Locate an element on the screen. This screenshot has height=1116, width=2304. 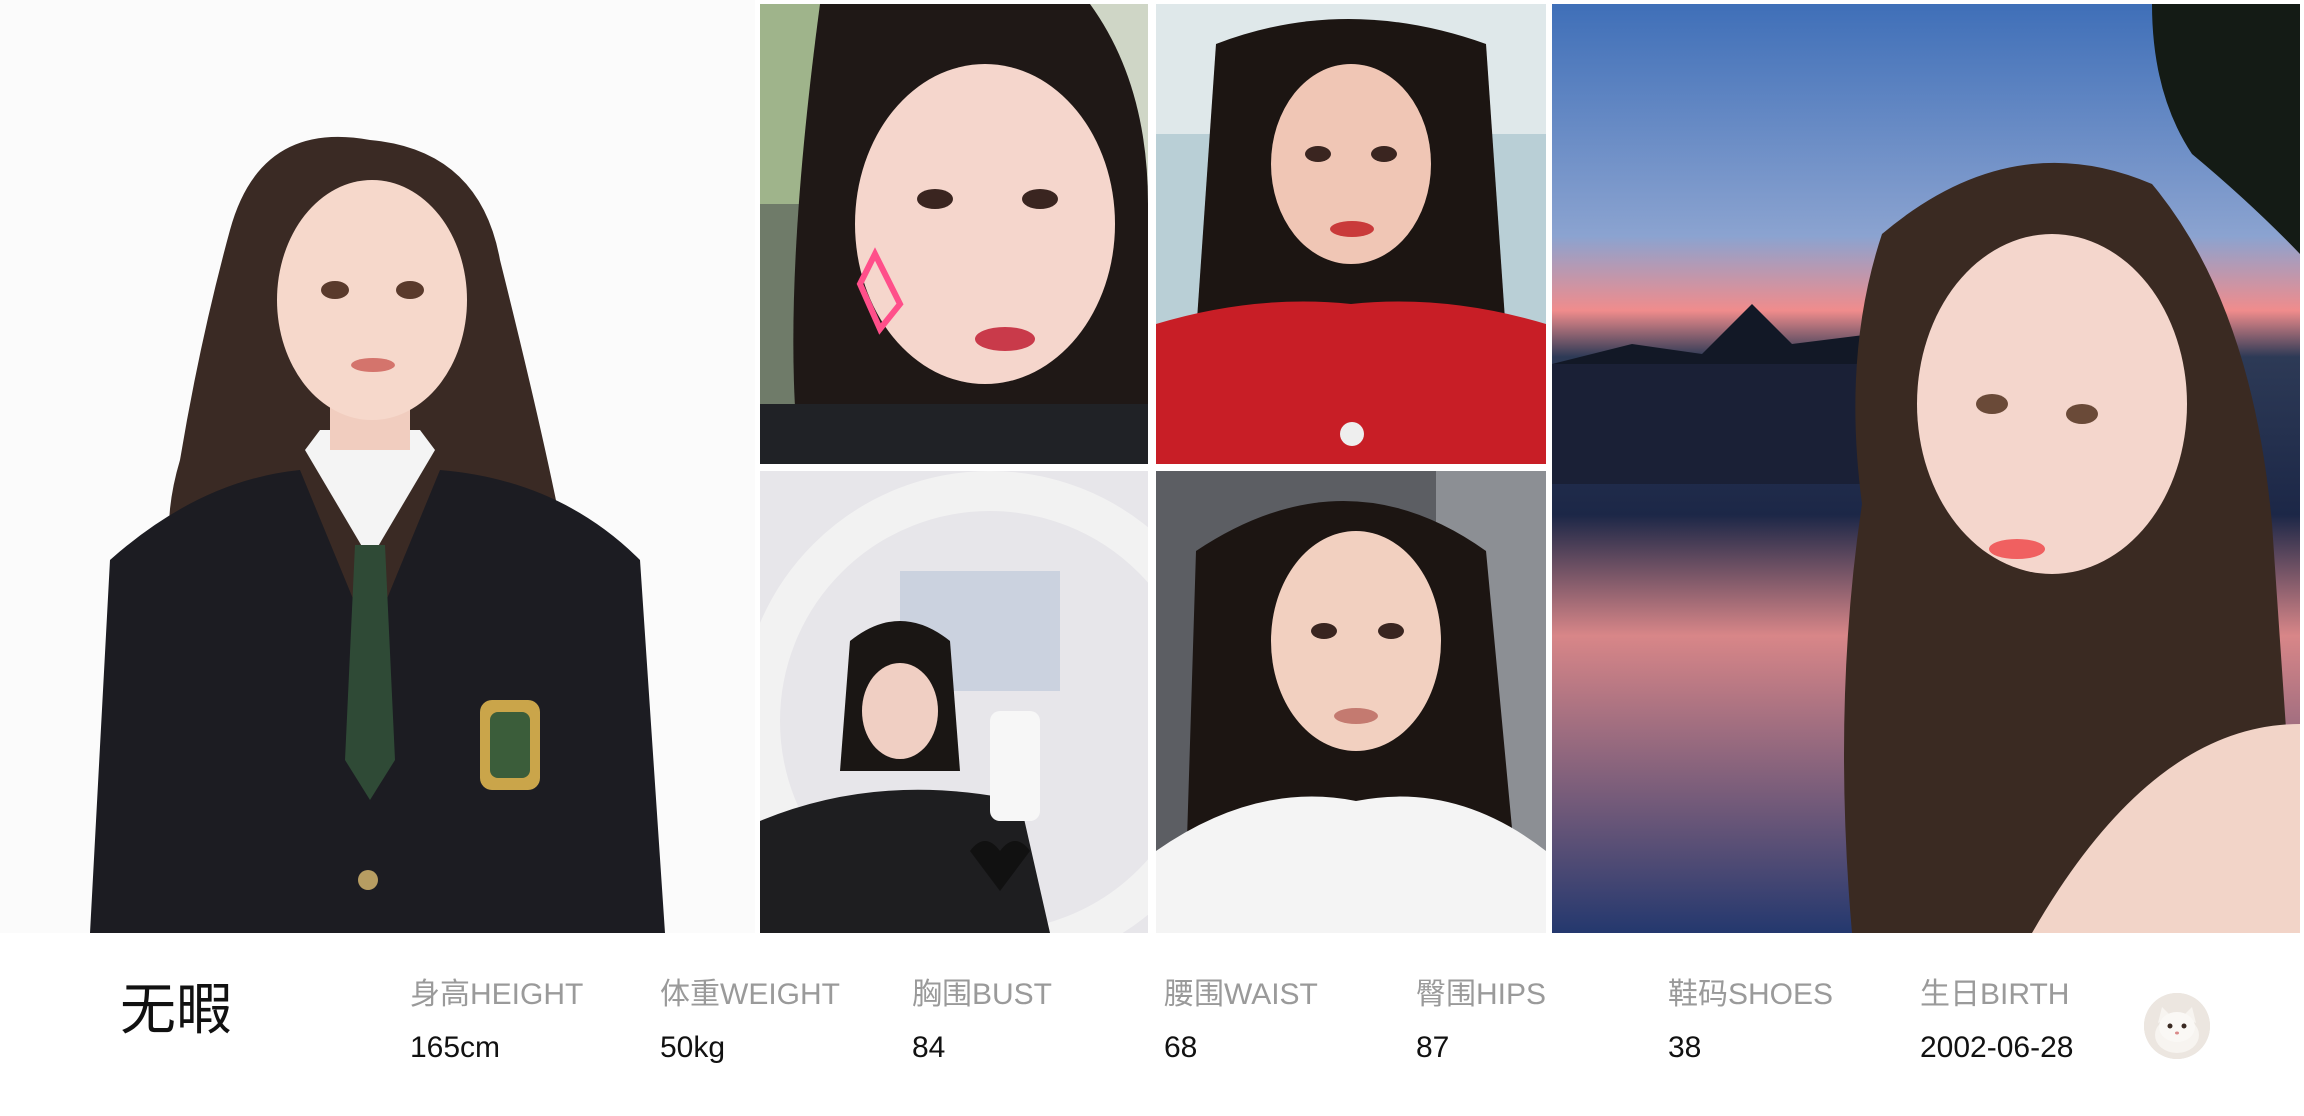
stat-label: 体重WEIGHT is located at coordinates (750, 994).